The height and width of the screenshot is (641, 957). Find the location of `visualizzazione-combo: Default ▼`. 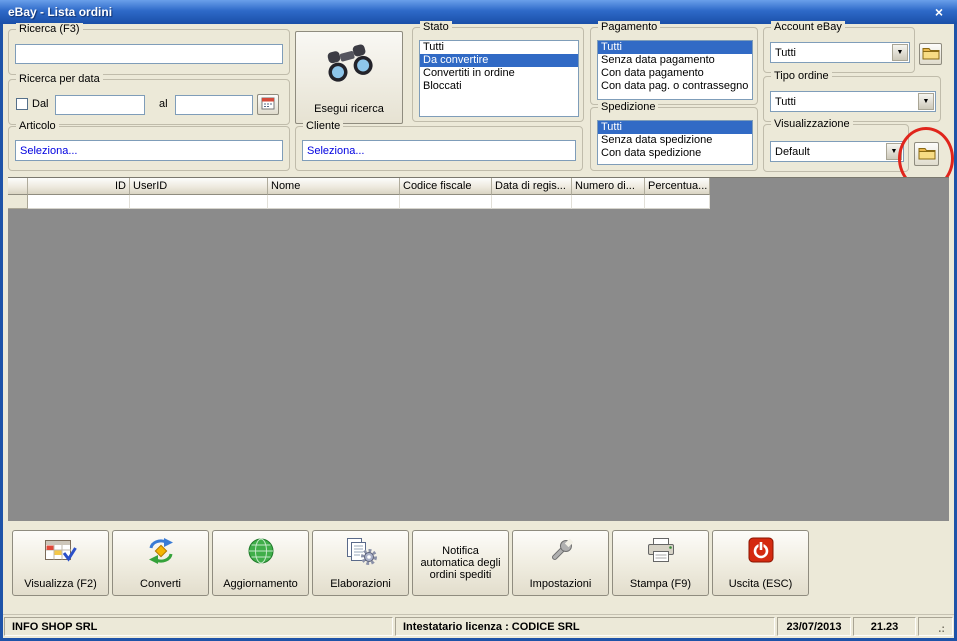

visualizzazione-combo: Default ▼ is located at coordinates (837, 151).